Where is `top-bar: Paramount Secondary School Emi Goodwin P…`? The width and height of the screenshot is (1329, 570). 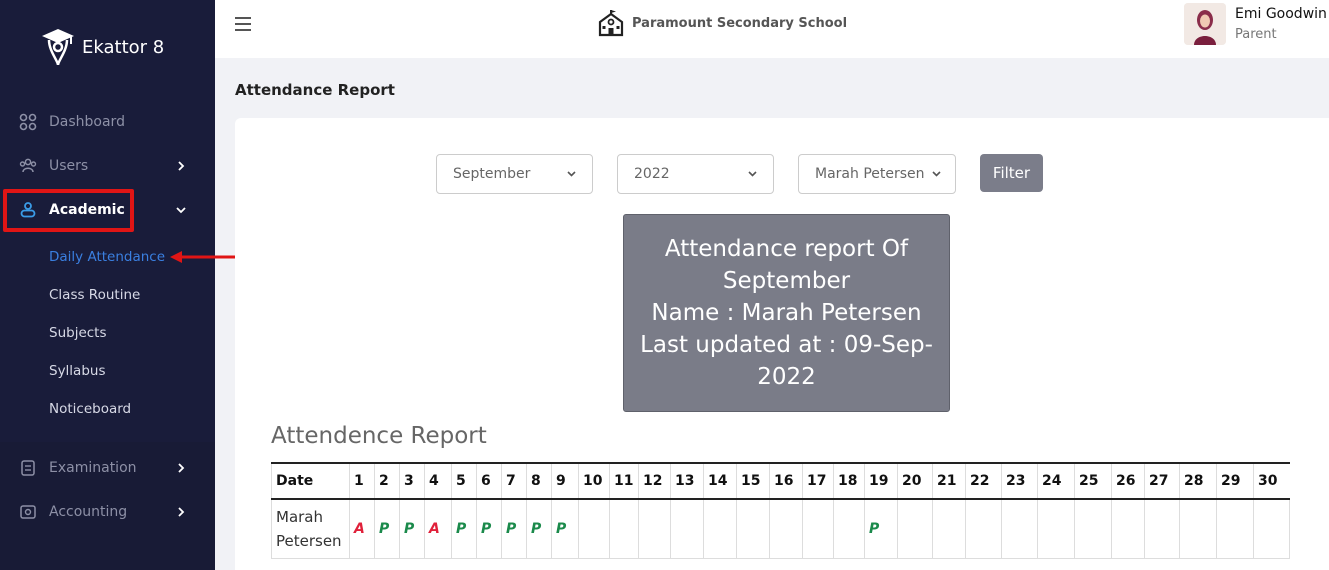 top-bar: Paramount Secondary School Emi Goodwin P… is located at coordinates (772, 29).